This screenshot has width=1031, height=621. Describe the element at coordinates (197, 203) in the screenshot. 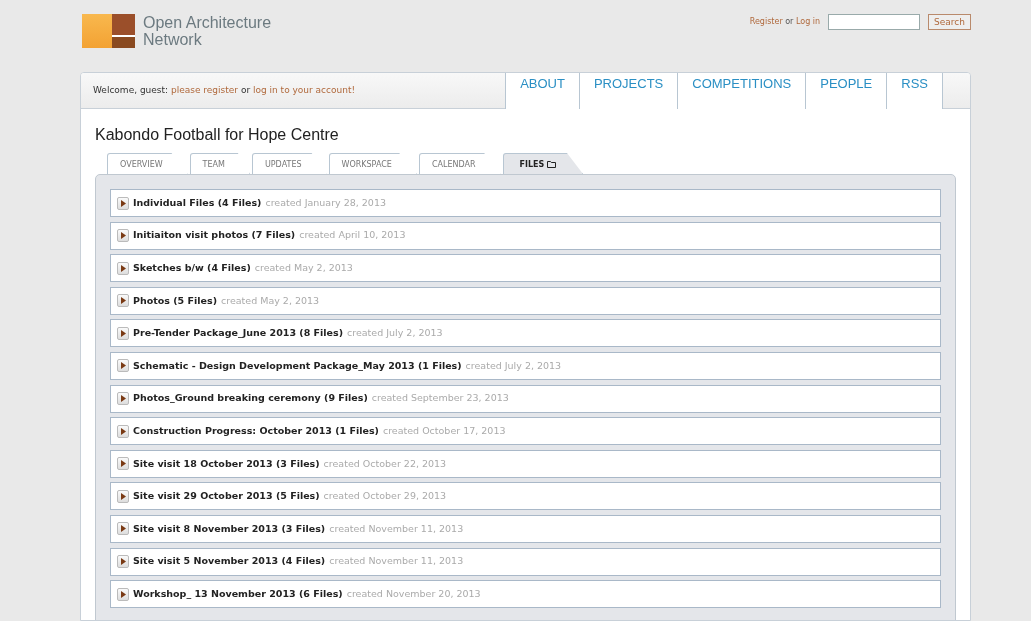

I see `folder-name: Individual Files (4 Files)` at that location.